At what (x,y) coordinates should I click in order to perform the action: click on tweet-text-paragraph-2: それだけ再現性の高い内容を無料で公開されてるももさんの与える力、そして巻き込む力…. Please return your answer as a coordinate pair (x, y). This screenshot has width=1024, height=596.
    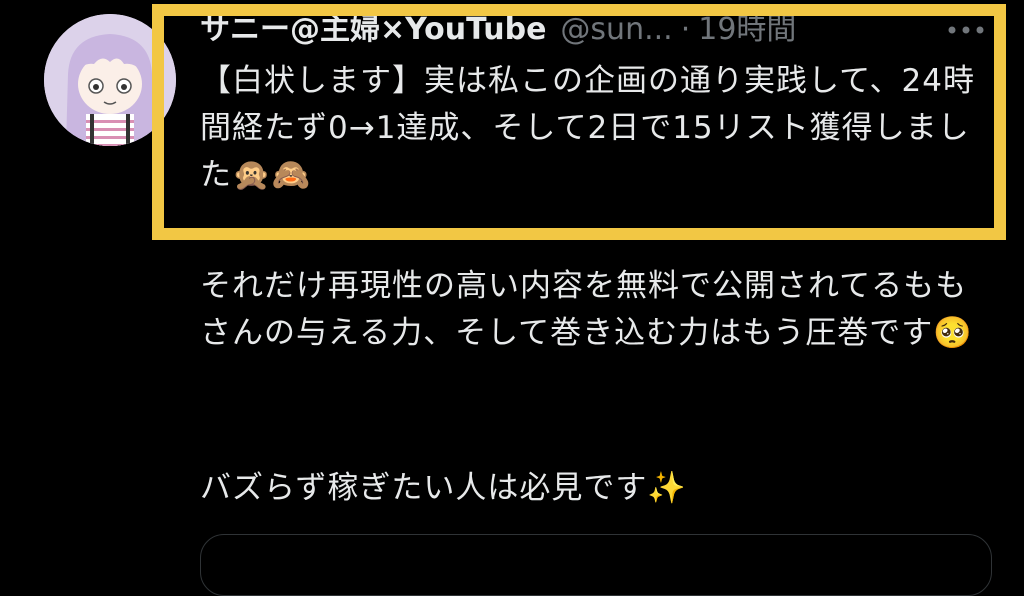
    Looking at the image, I should click on (586, 309).